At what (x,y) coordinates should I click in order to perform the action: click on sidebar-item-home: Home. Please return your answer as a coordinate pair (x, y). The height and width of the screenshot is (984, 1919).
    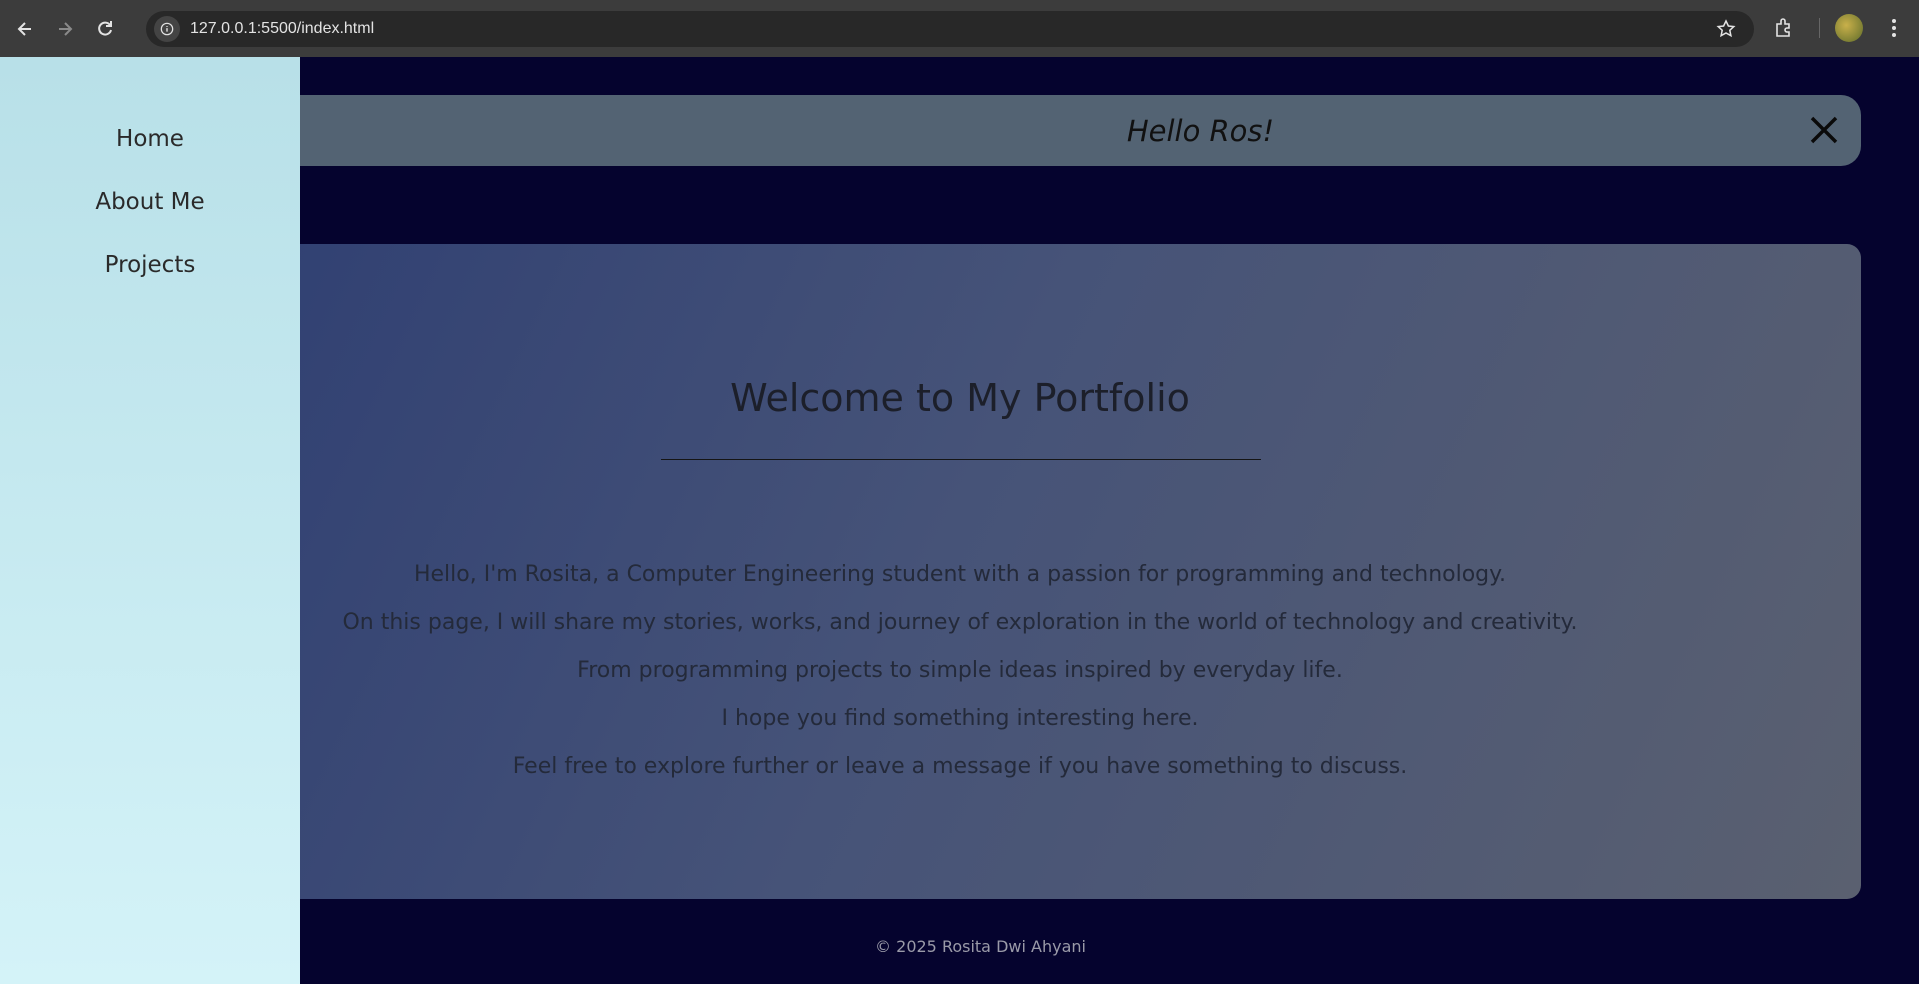
    Looking at the image, I should click on (150, 157).